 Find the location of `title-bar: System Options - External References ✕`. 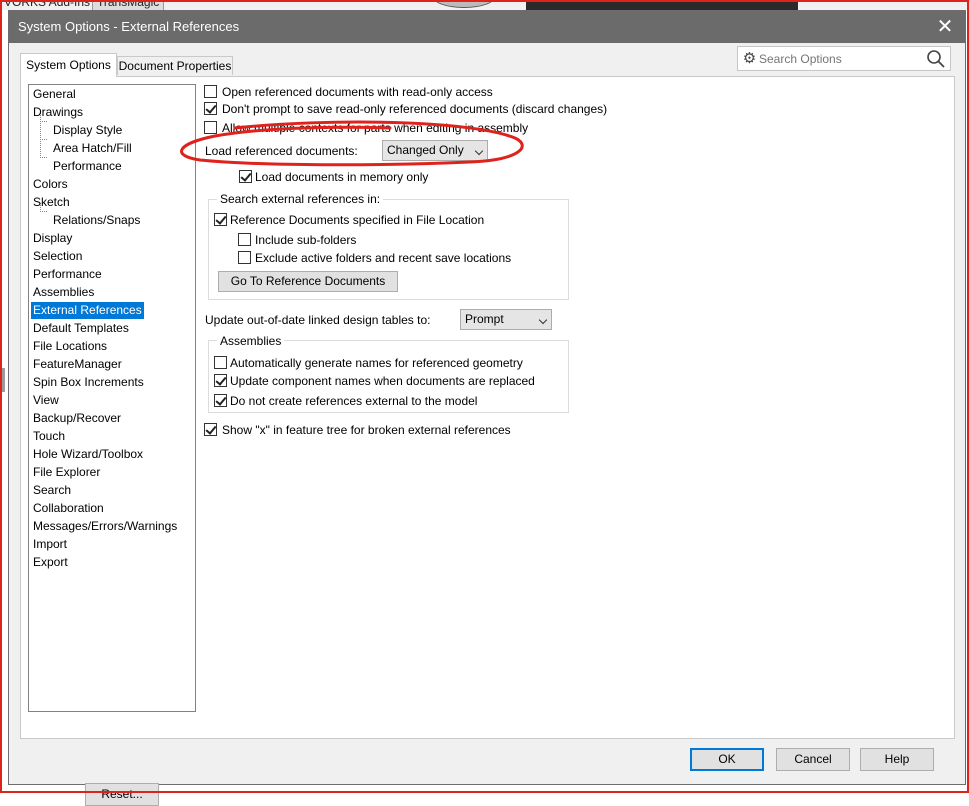

title-bar: System Options - External References ✕ is located at coordinates (487, 27).